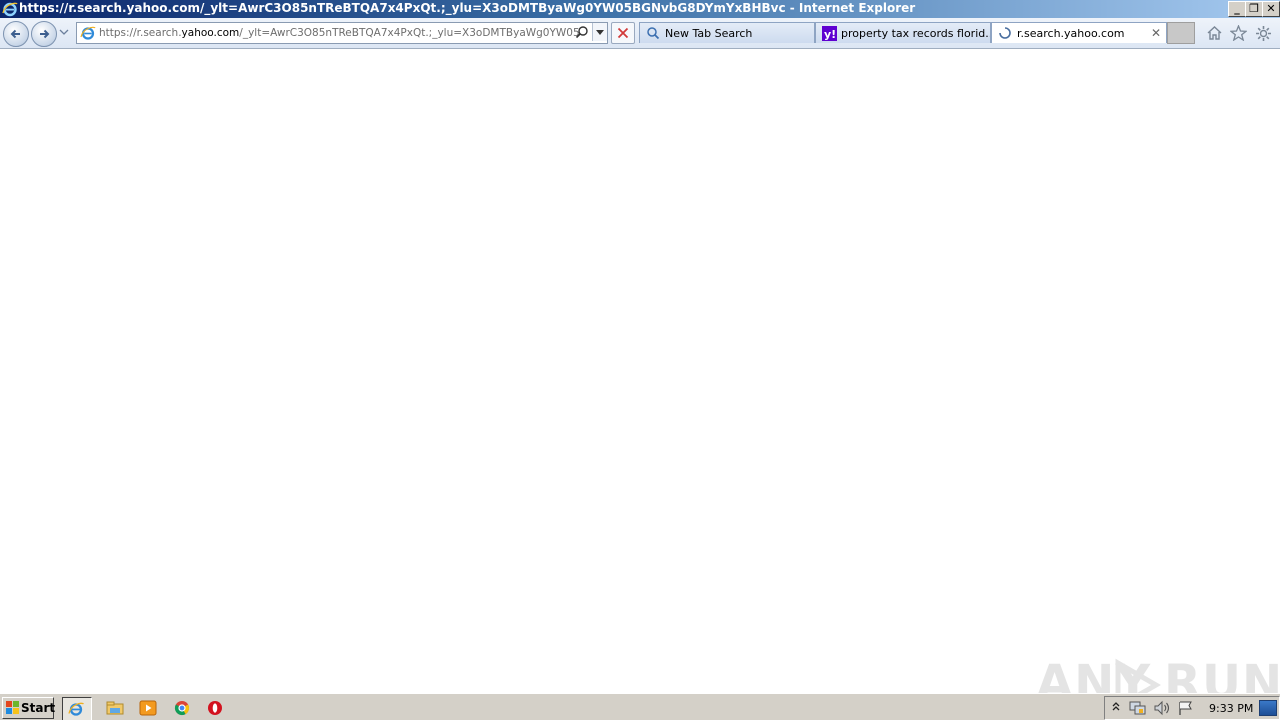 This screenshot has width=1280, height=720. Describe the element at coordinates (1181, 33) in the screenshot. I see `new-tab-button` at that location.